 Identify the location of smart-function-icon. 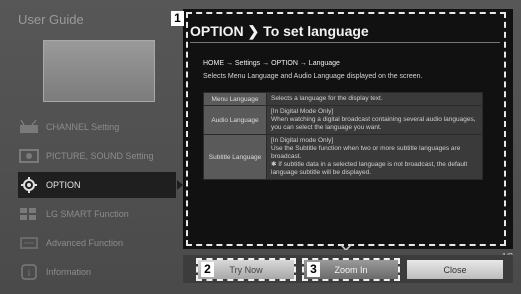
(28, 214).